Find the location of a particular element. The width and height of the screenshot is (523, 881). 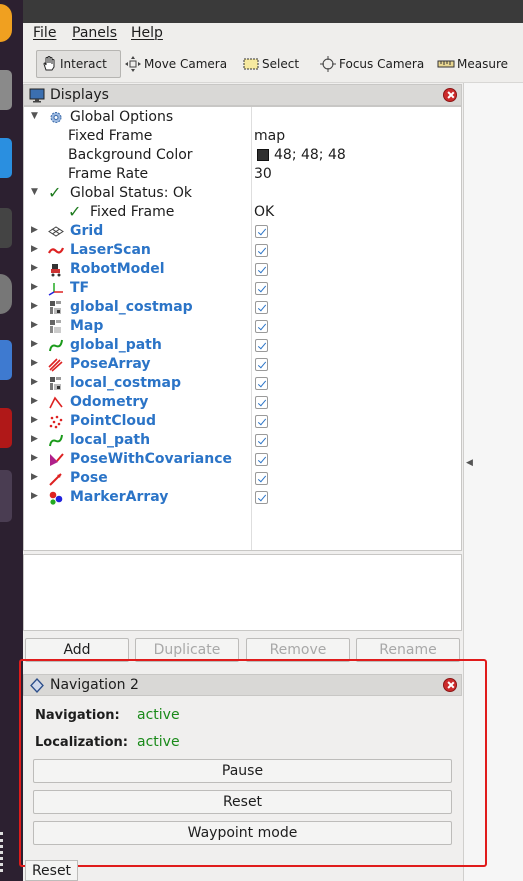

tree-row-global-status: ▼ ✓ Global Status: Ok is located at coordinates (242, 193).